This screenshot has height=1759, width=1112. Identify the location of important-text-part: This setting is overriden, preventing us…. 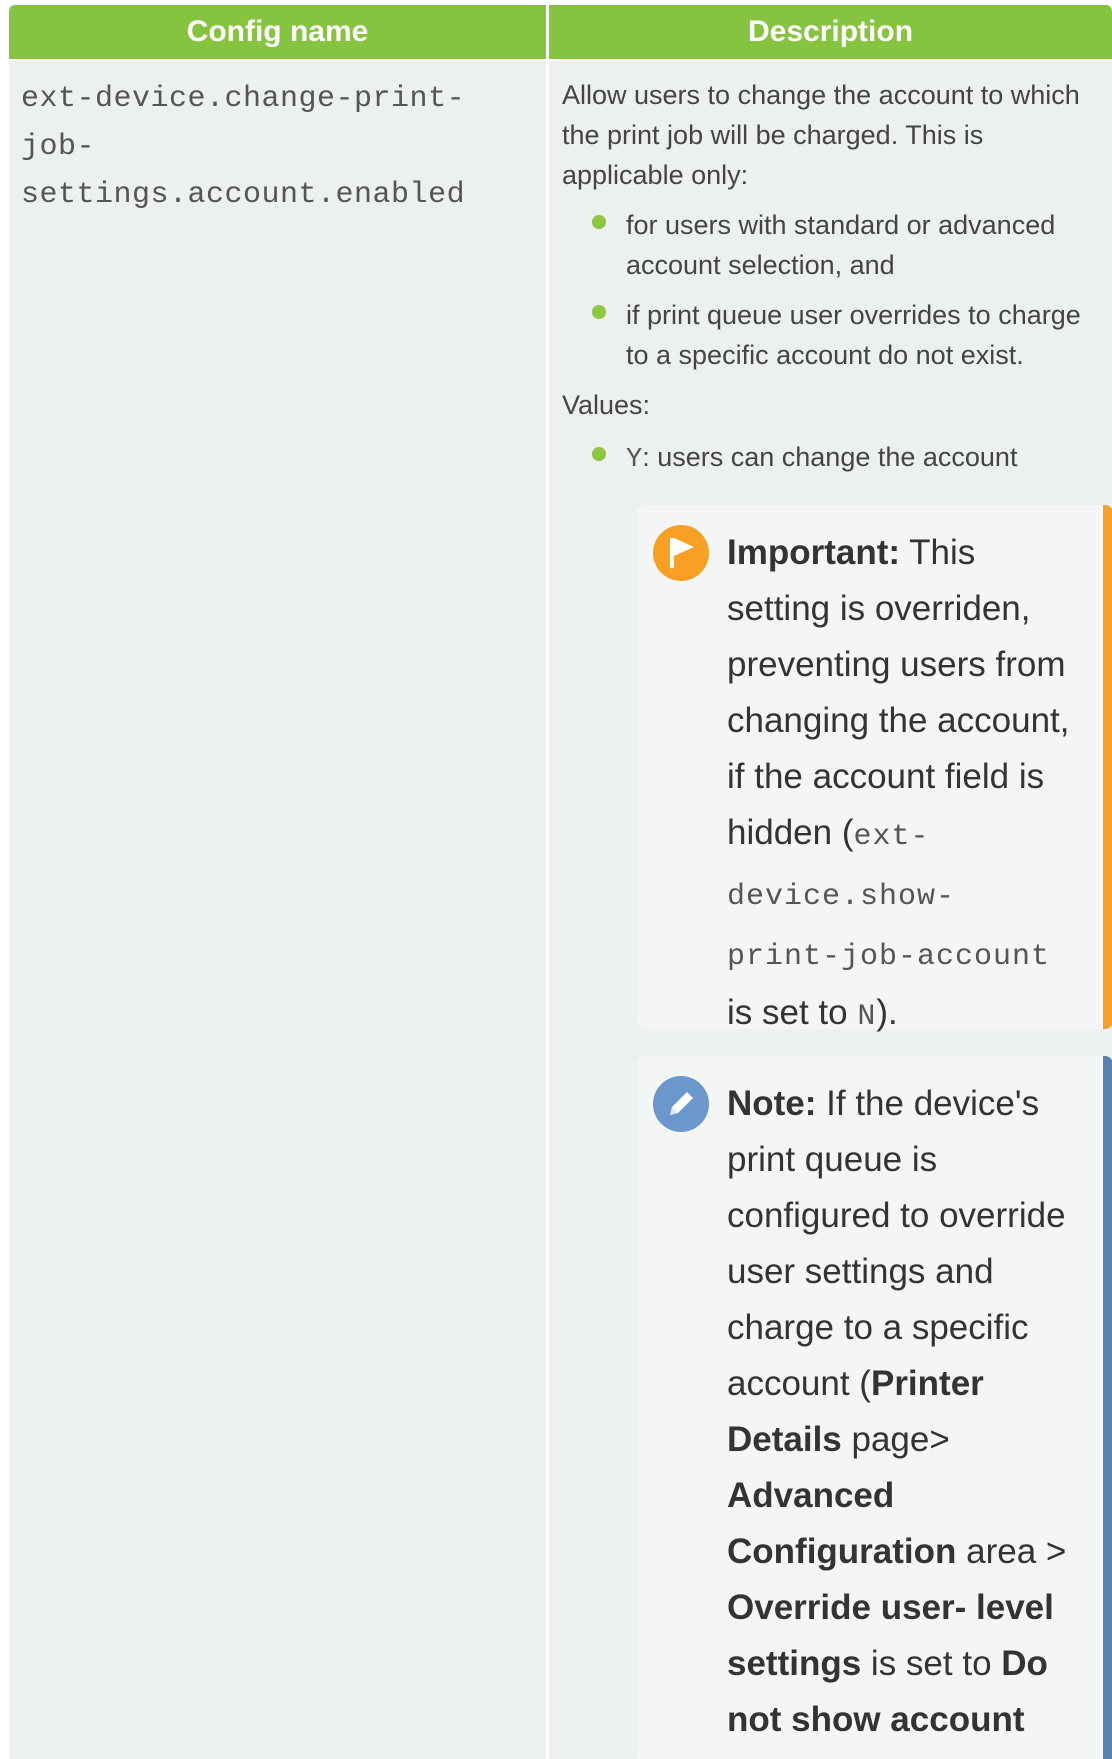
(898, 692).